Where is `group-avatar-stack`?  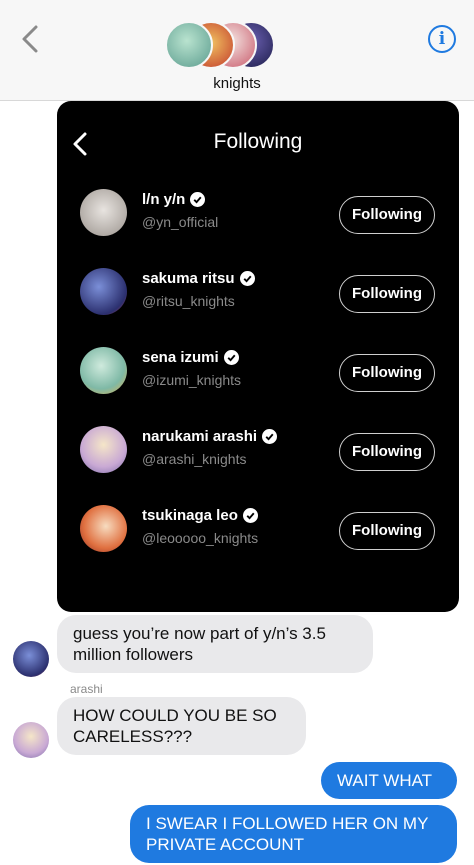
group-avatar-stack is located at coordinates (220, 46).